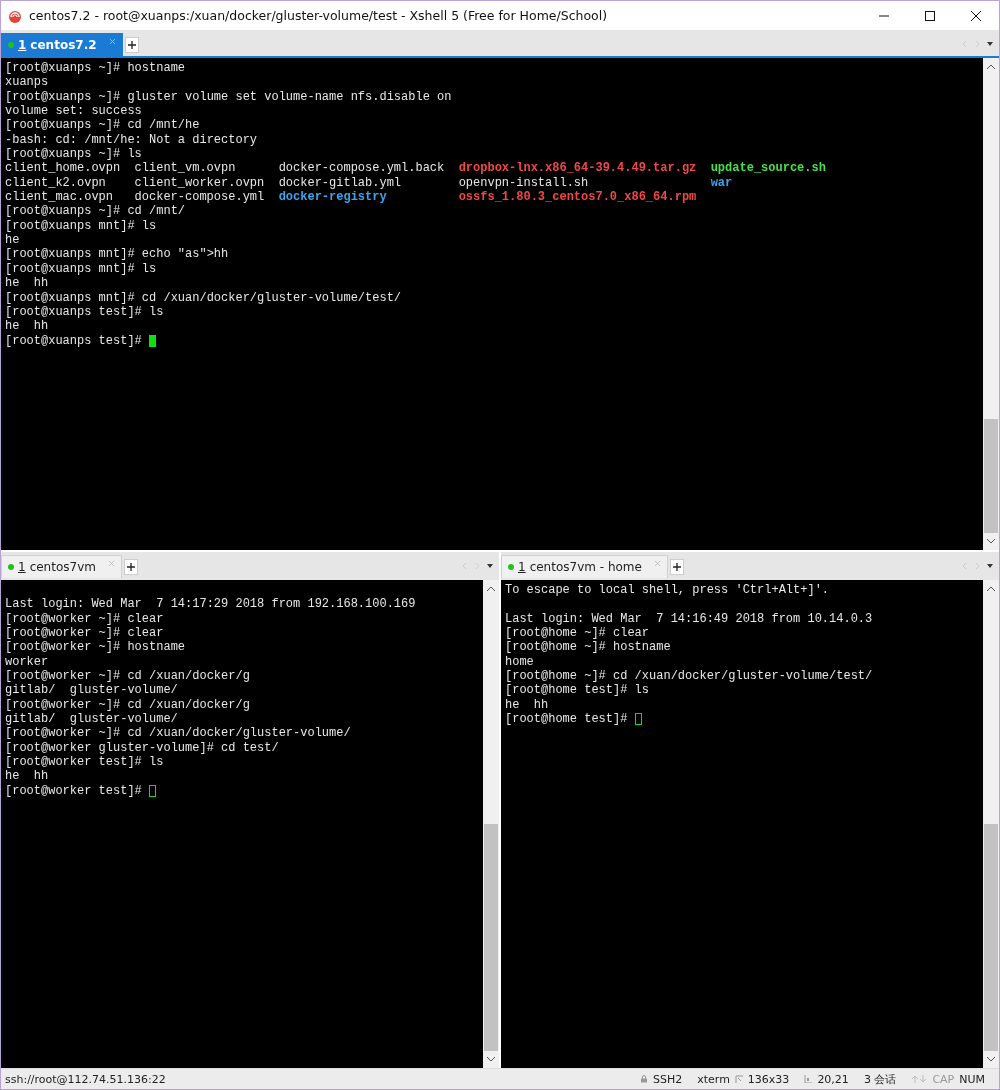  What do you see at coordinates (520, 662) in the screenshot?
I see `terminal-line: home` at bounding box center [520, 662].